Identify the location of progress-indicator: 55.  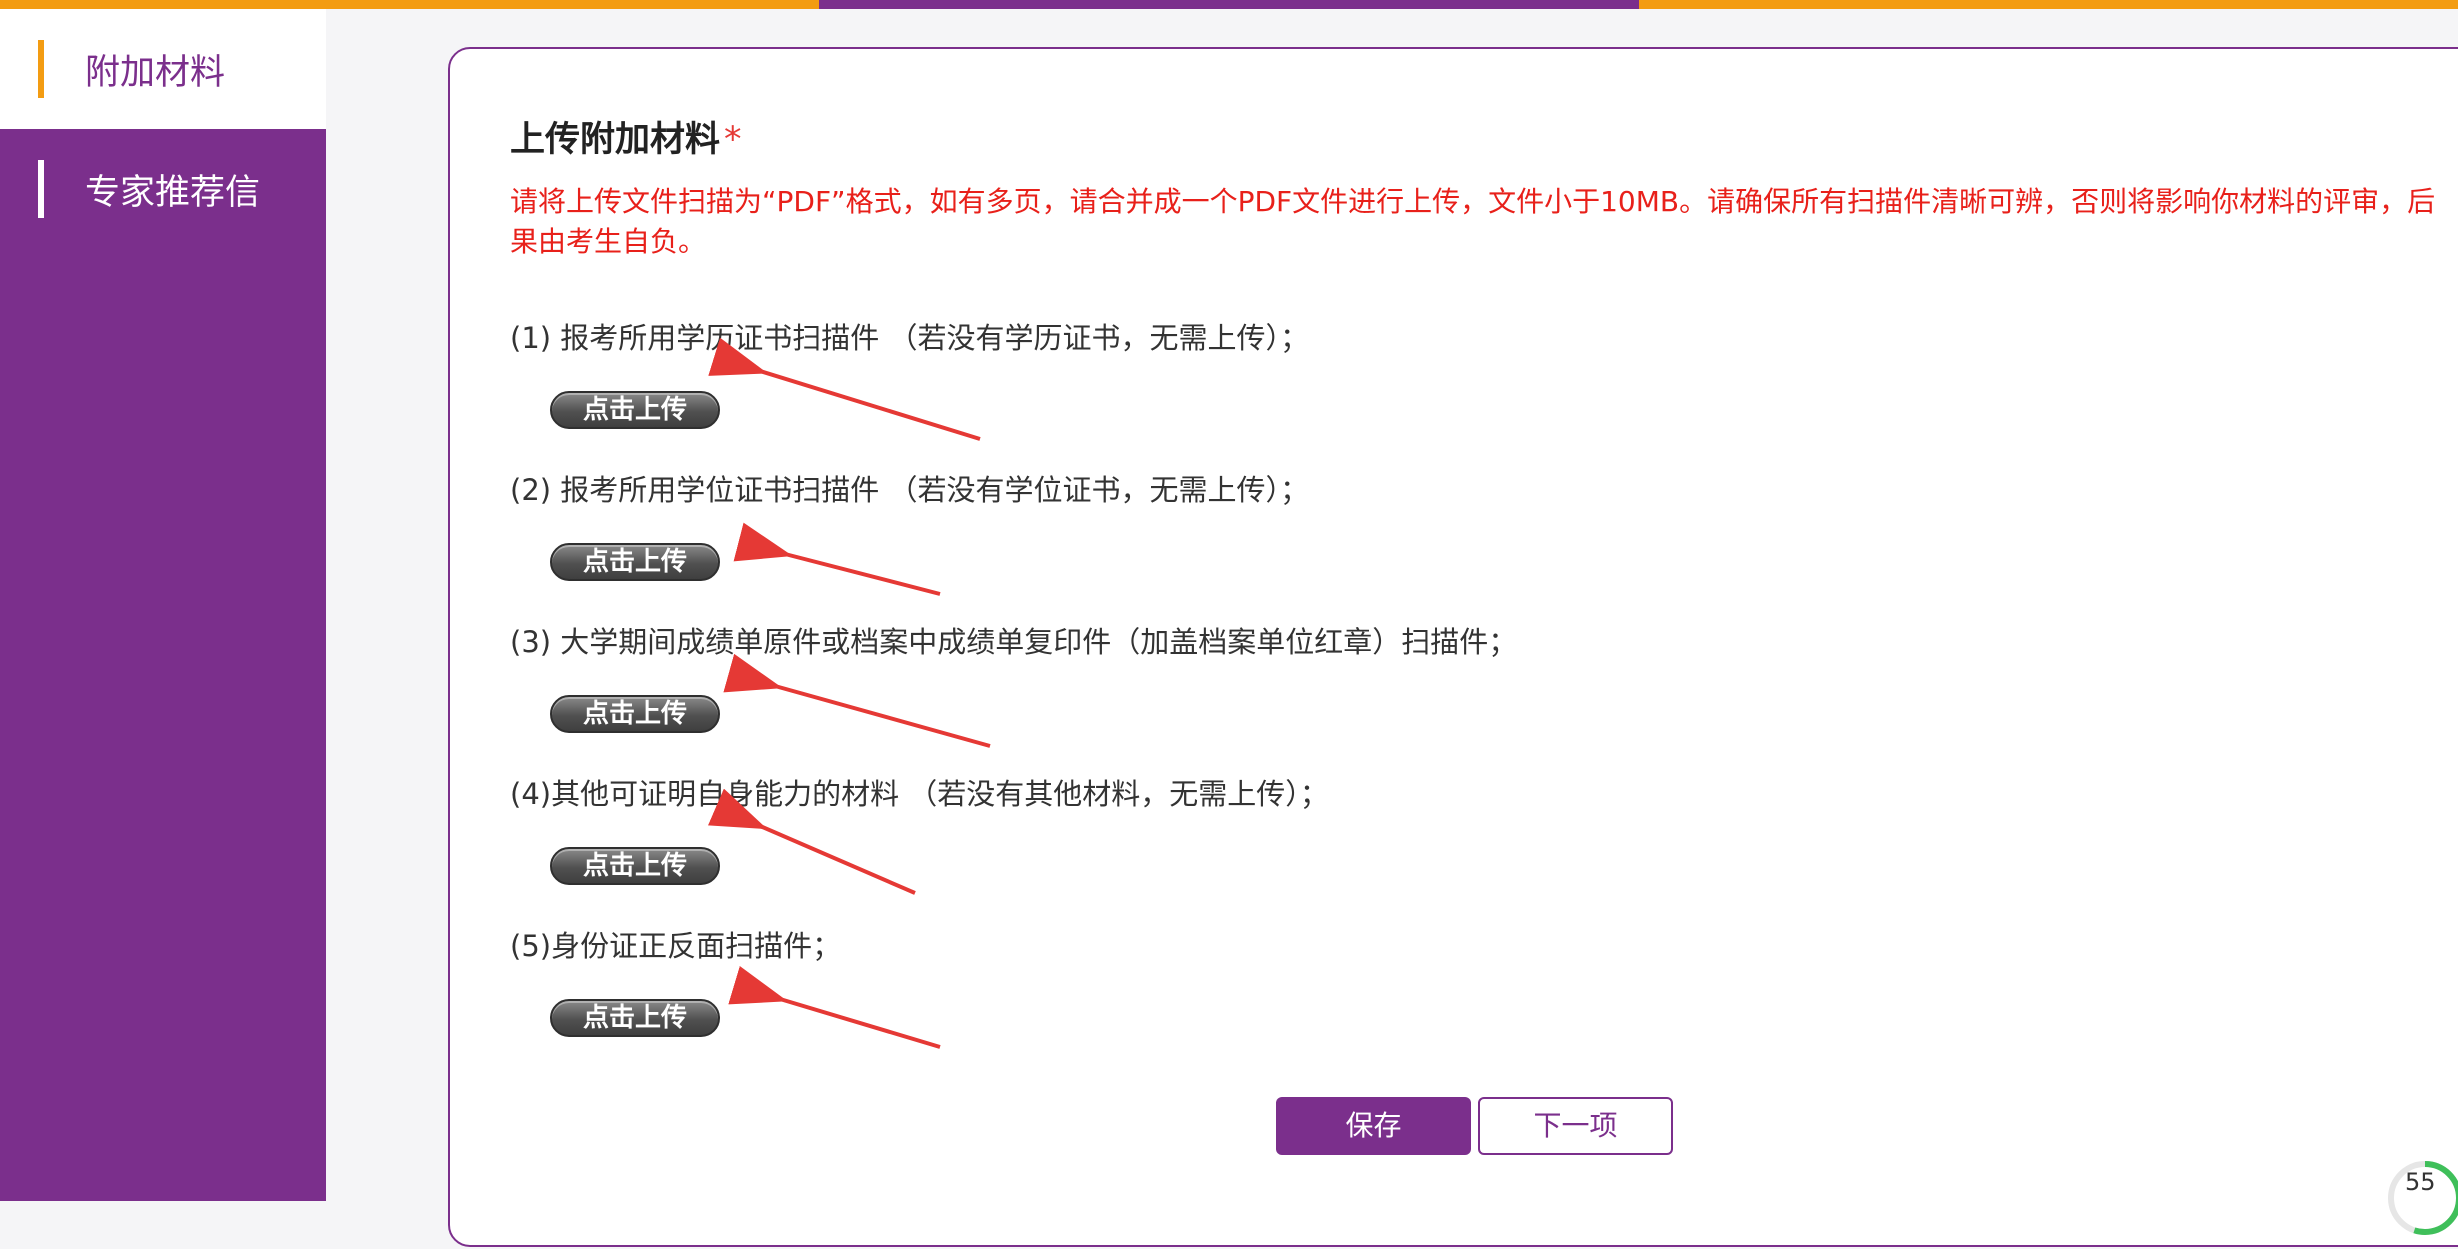
(2421, 1198).